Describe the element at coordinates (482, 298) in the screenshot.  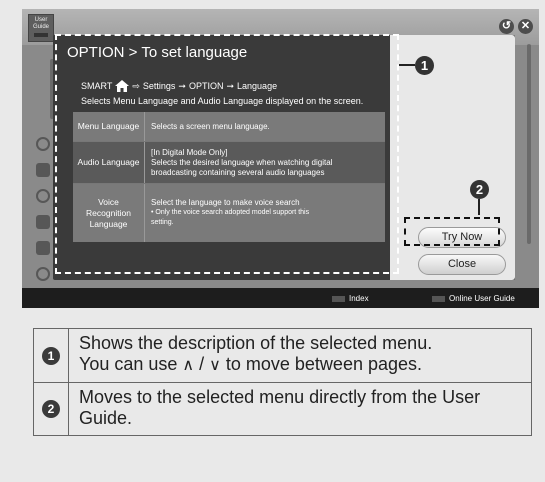
I see `online-guide-label: Online User Guide` at that location.